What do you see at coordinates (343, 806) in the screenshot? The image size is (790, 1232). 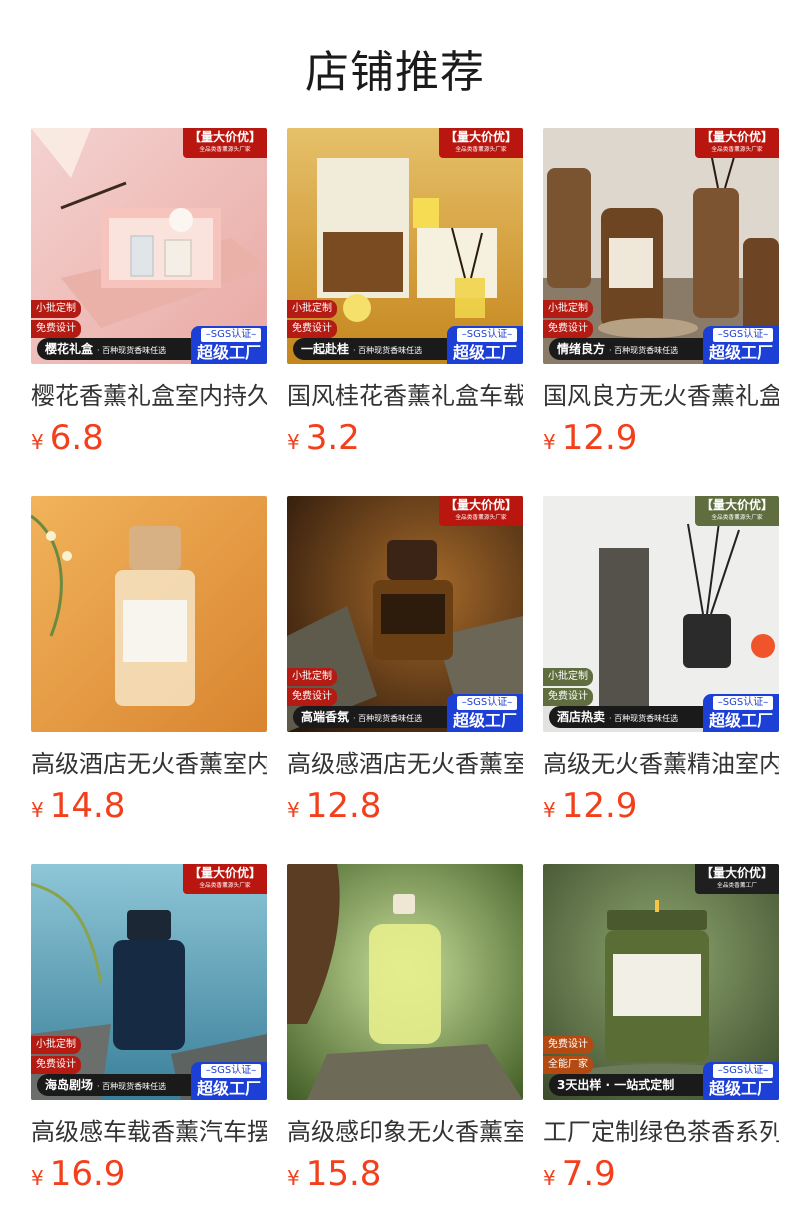 I see `price-value: 12.8` at bounding box center [343, 806].